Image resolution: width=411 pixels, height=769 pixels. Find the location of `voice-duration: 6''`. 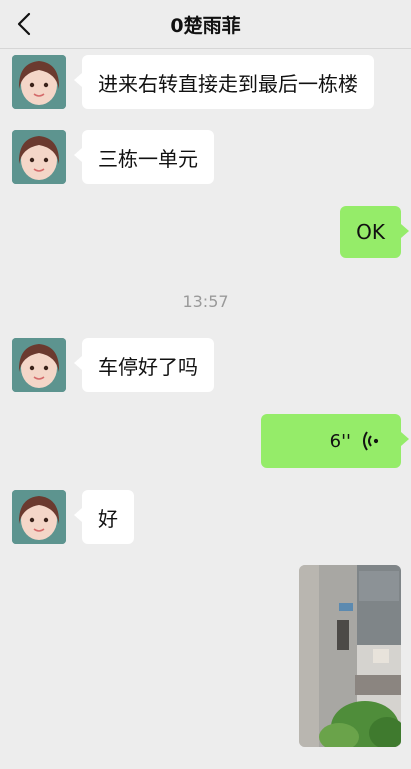

voice-duration: 6'' is located at coordinates (340, 441).